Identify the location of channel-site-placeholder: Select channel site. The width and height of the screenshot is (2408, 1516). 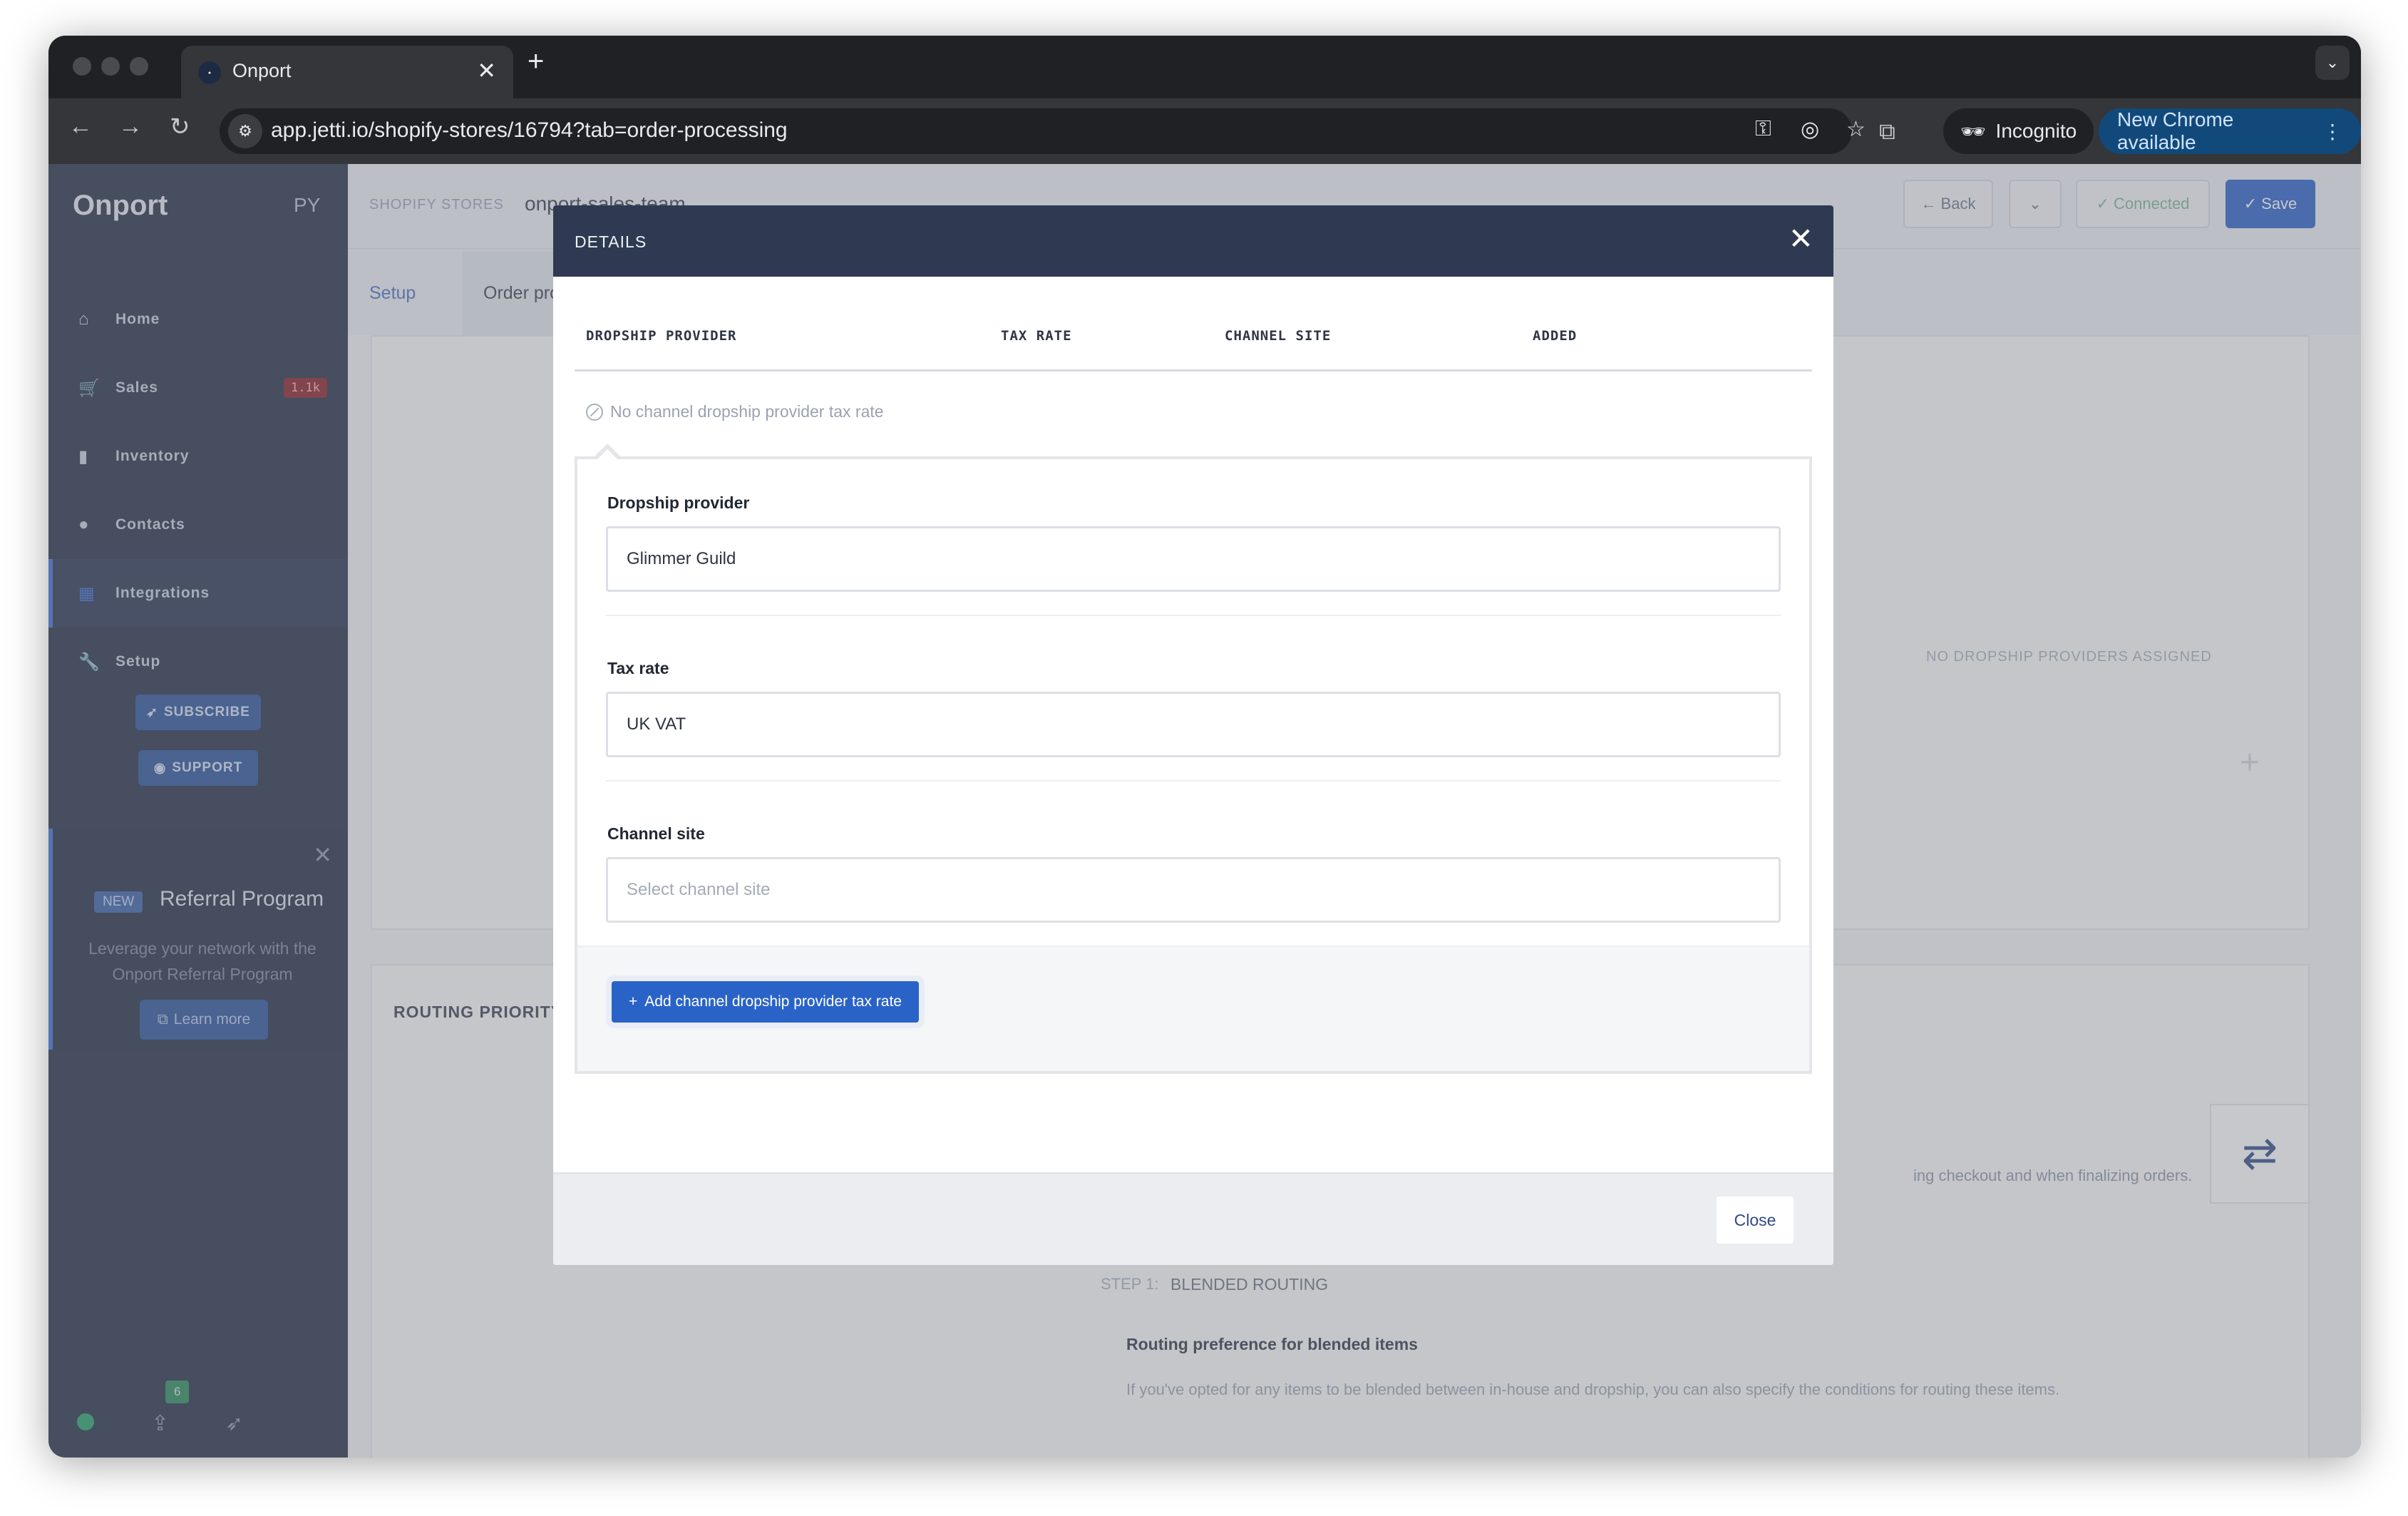
(699, 889).